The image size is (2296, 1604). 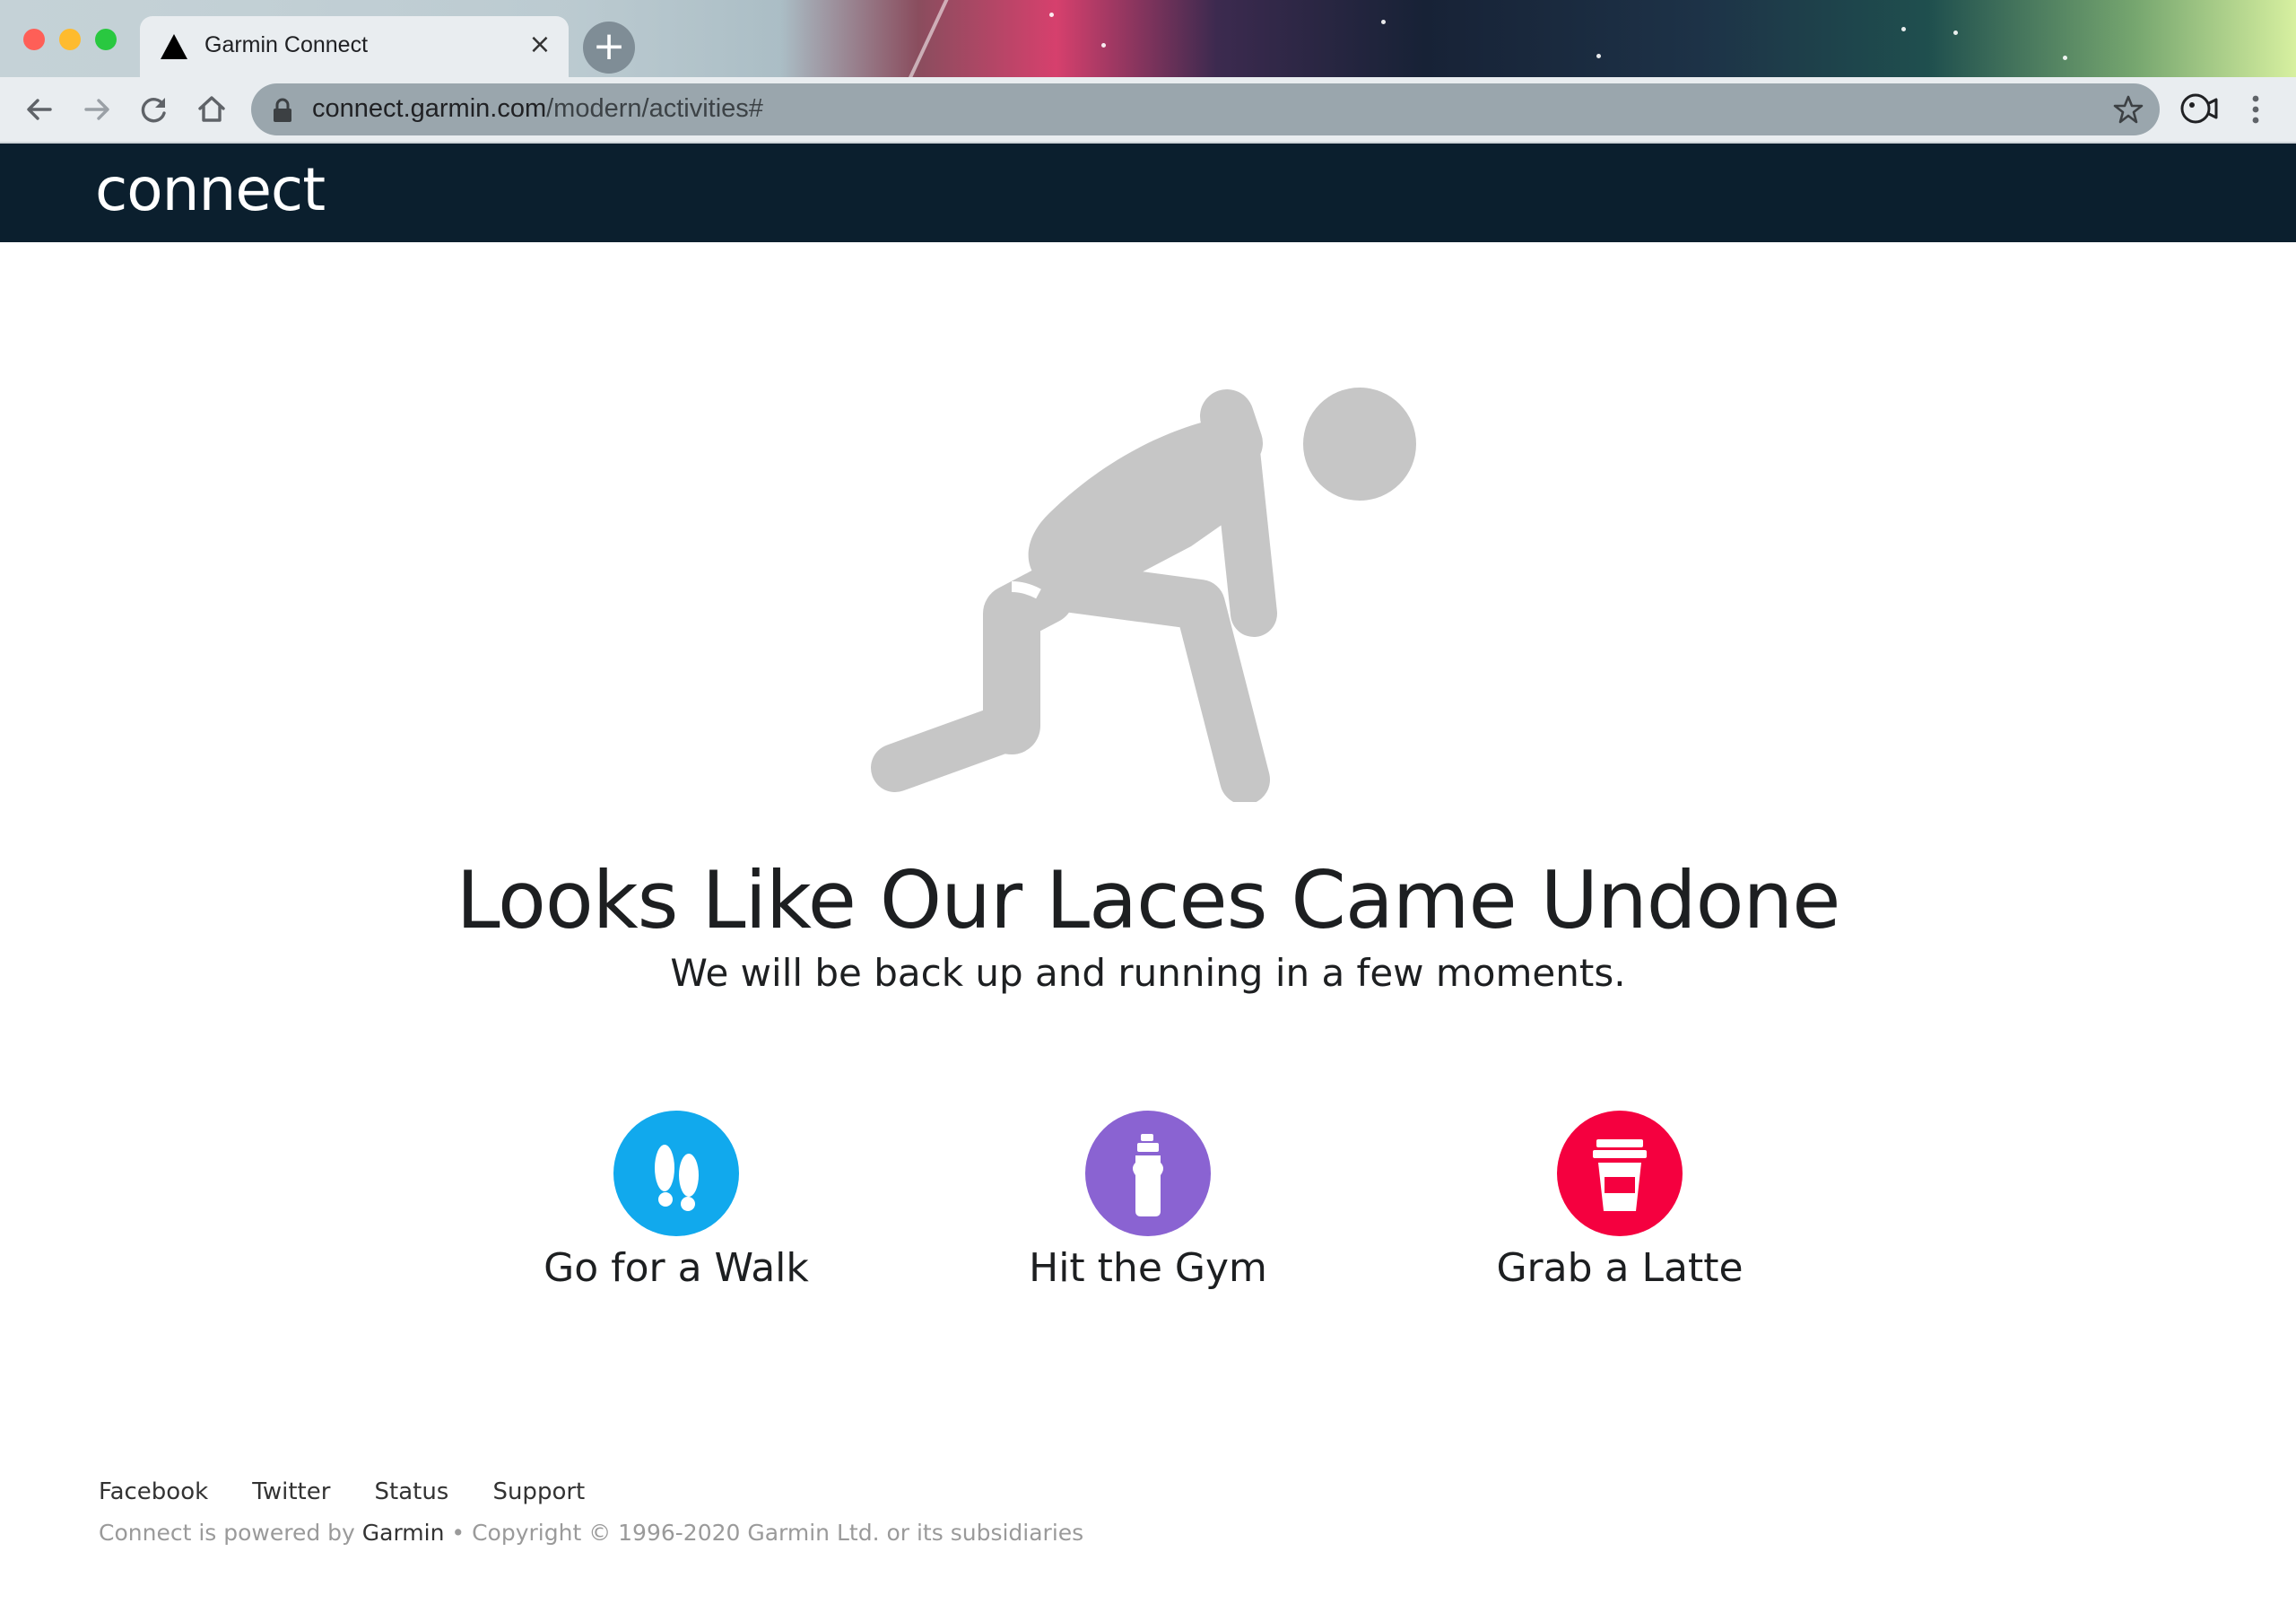 I want to click on water-bottle-icon, so click(x=1148, y=1173).